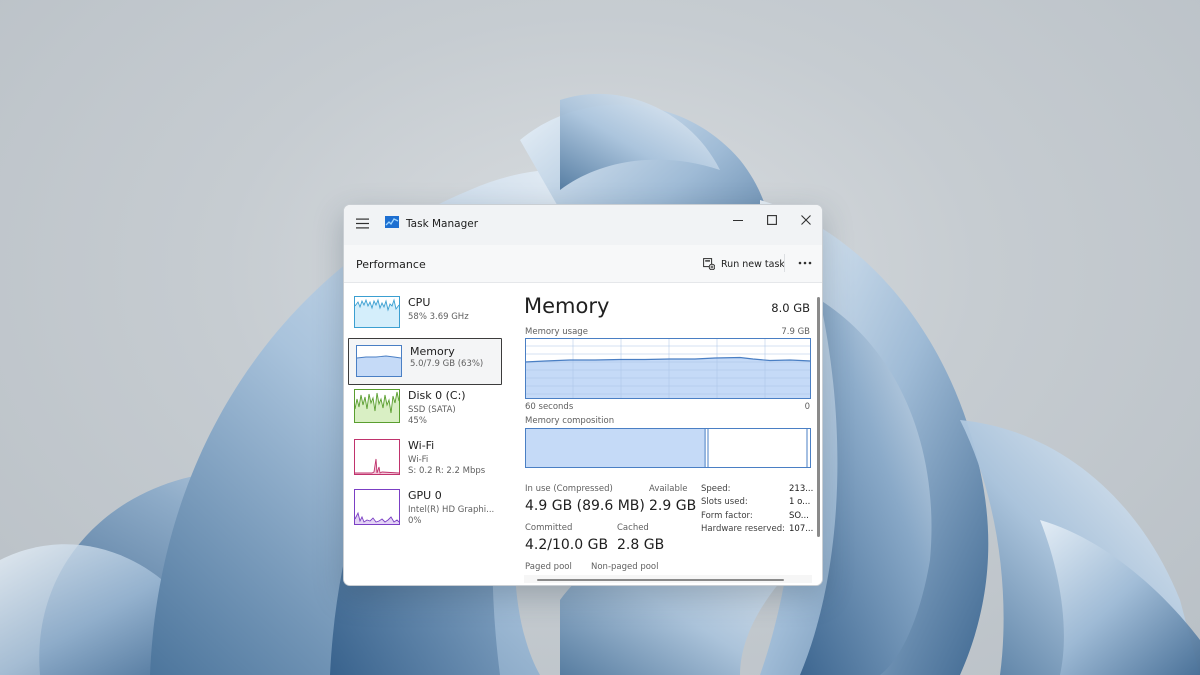  I want to click on window-title: Task Manager, so click(442, 224).